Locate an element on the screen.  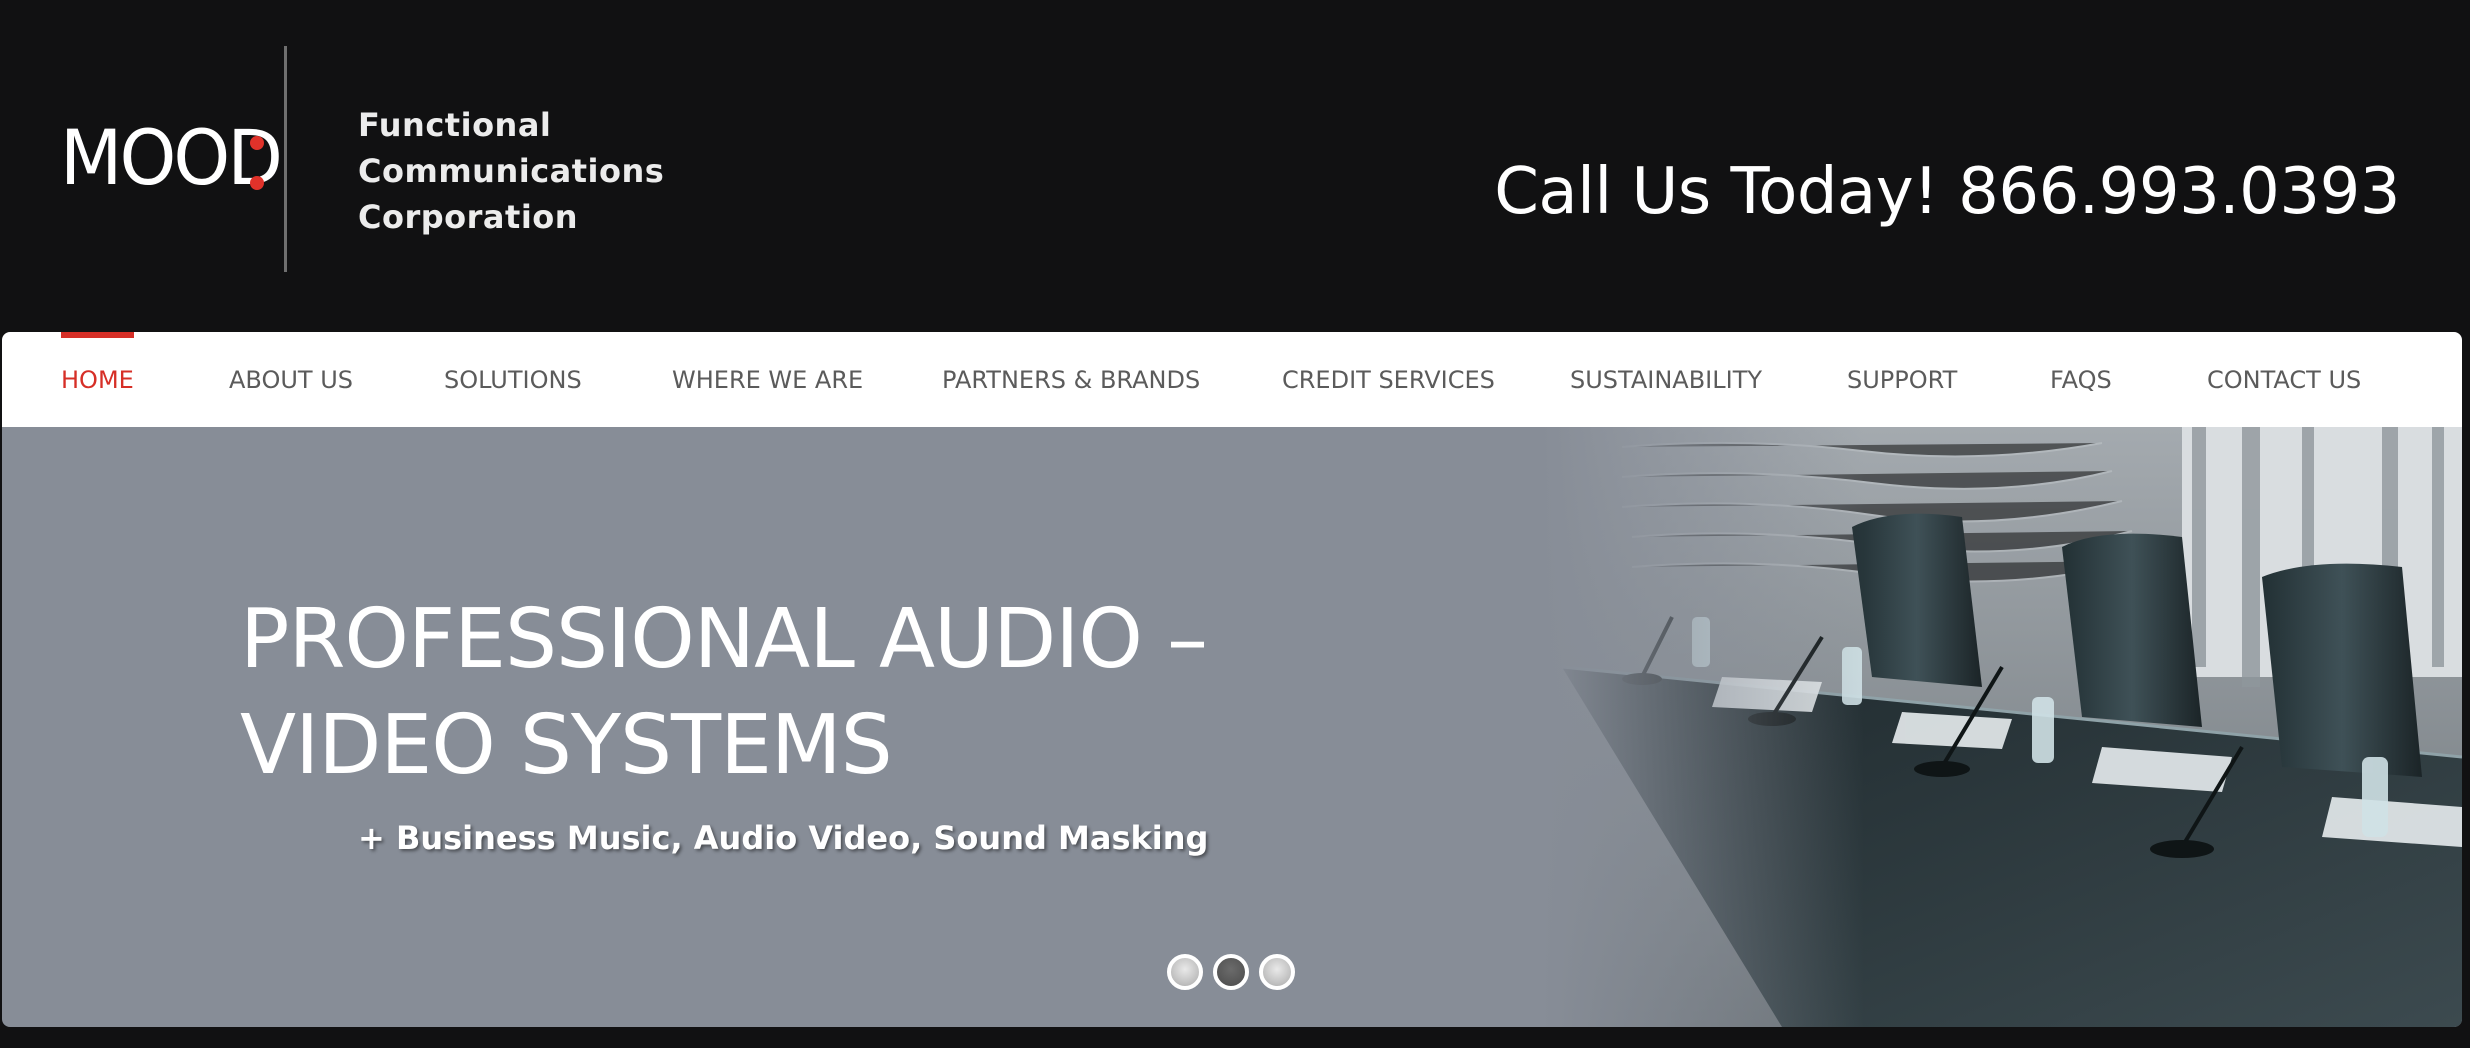
nav-item-contact-us: CONTACT US is located at coordinates (2284, 379).